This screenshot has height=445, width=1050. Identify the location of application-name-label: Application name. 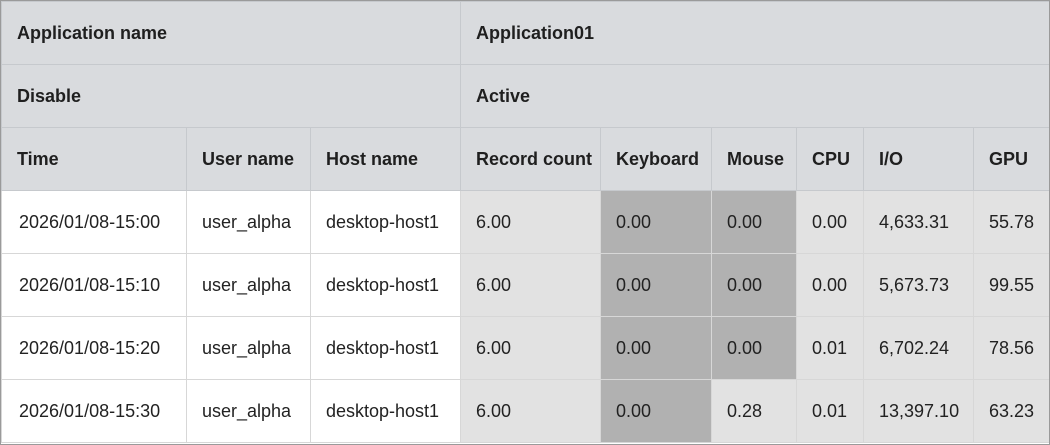
(231, 33).